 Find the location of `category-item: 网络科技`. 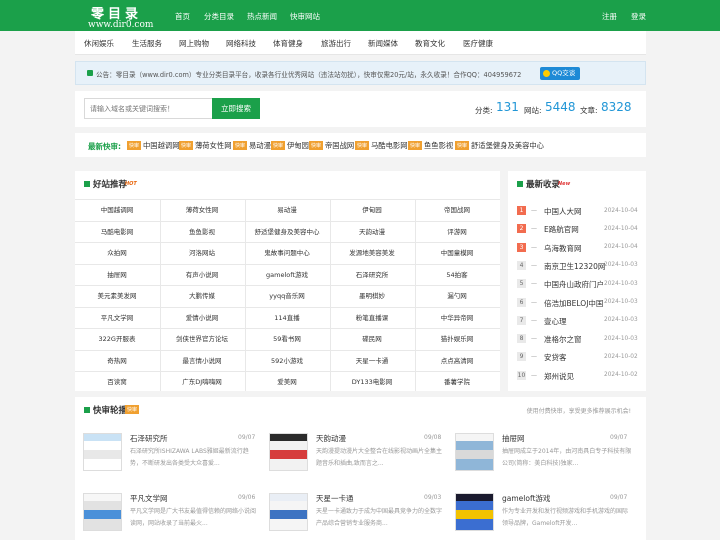

category-item: 网络科技 is located at coordinates (241, 43).